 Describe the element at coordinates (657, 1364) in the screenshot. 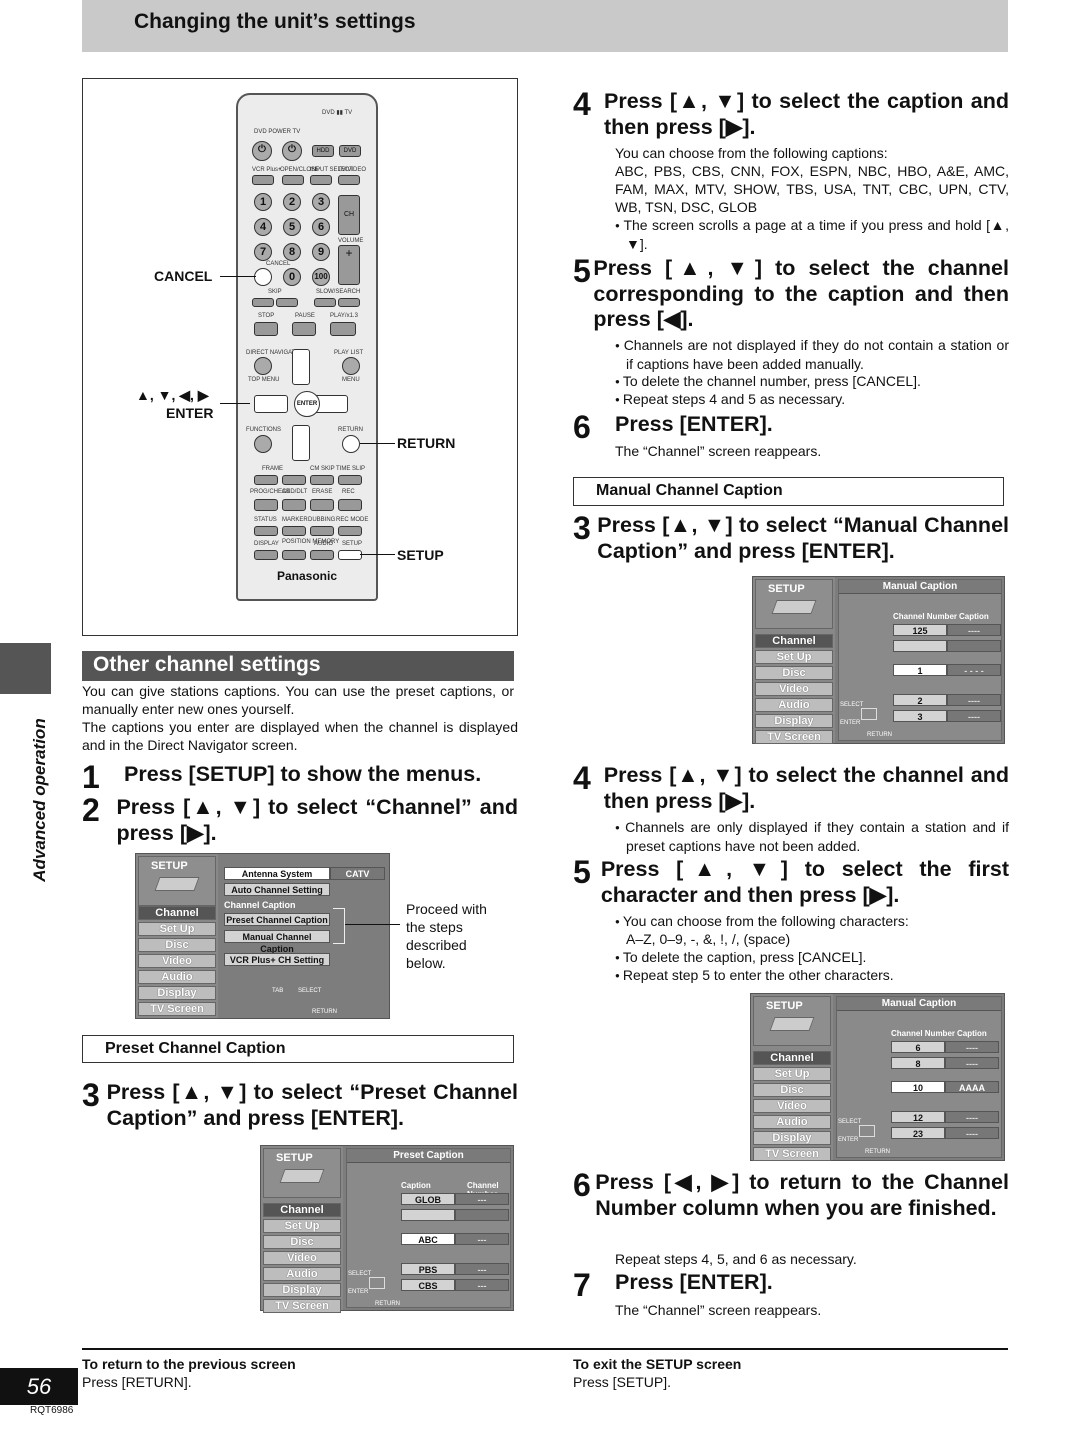

I see `footer-right-title: To exit the SETUP screen` at that location.